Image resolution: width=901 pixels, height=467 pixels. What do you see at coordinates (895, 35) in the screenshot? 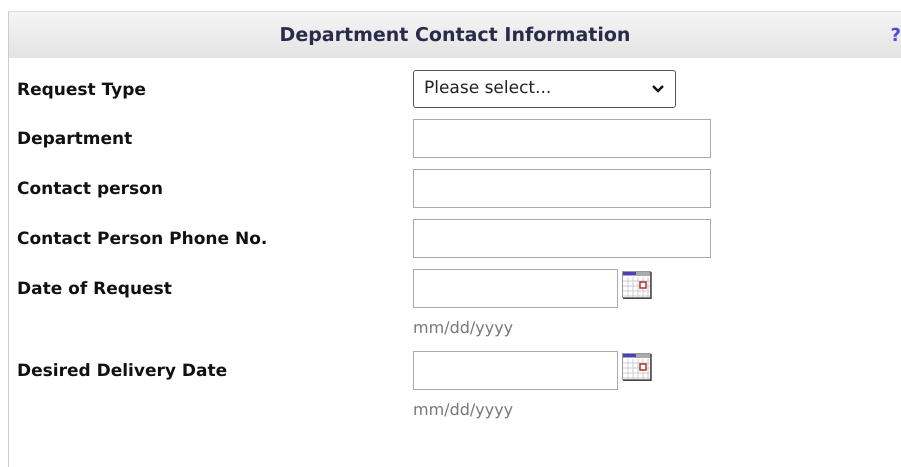
I see `help-link: ?` at bounding box center [895, 35].